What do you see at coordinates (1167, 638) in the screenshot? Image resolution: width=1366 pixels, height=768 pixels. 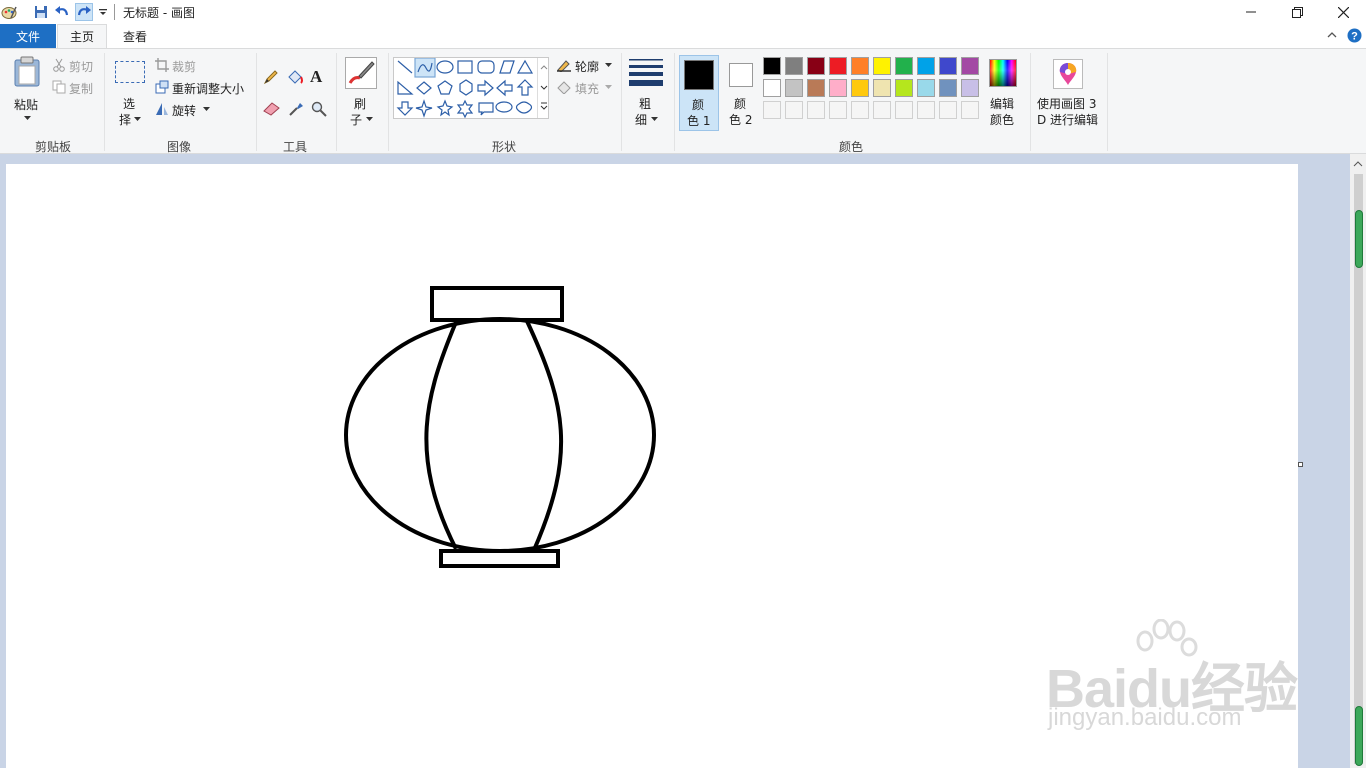 I see `baidu-paw-watermark-icon` at bounding box center [1167, 638].